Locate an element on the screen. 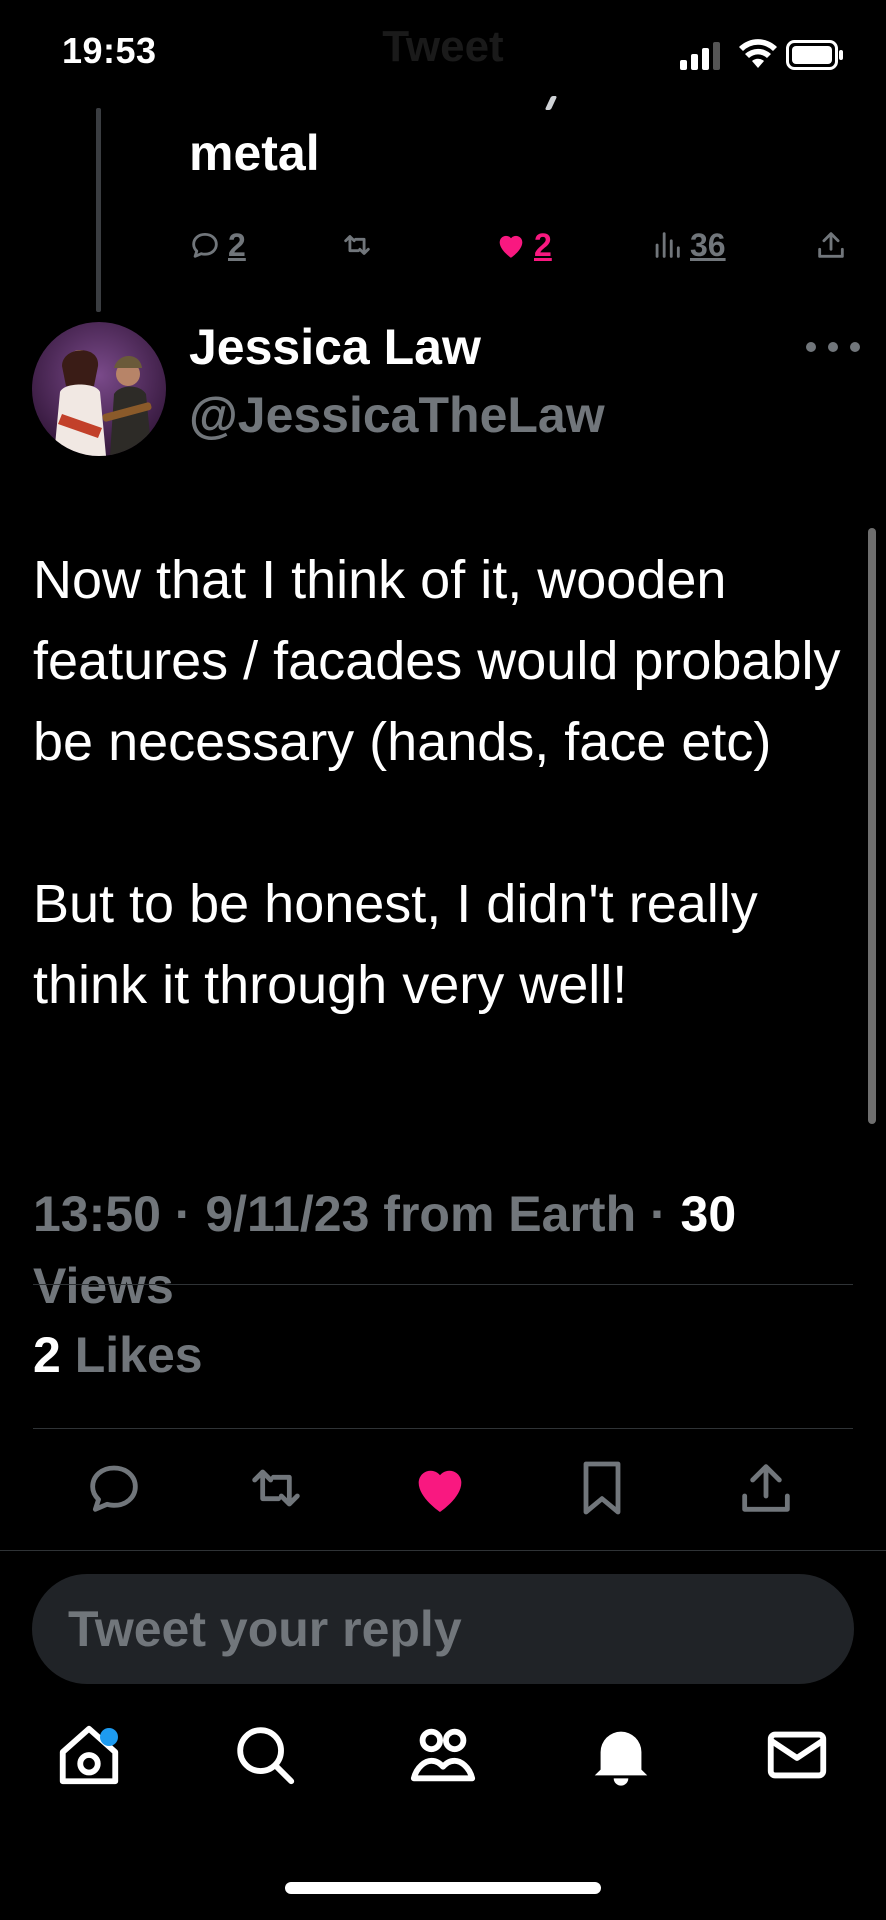 This screenshot has height=1920, width=886. views-count: 30 is located at coordinates (708, 1214).